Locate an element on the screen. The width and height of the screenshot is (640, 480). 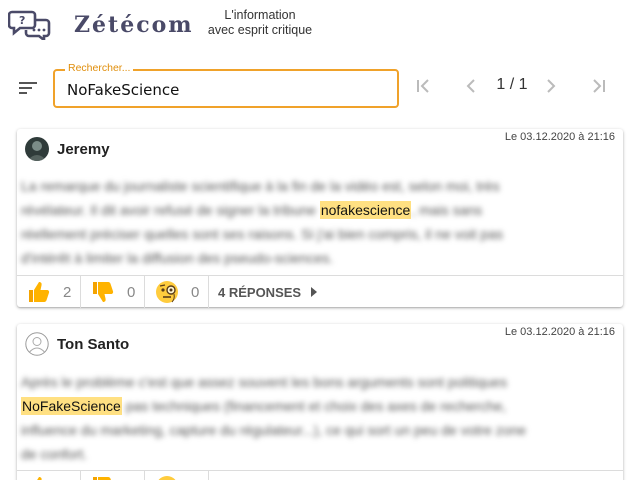
refute-count: 0 is located at coordinates (131, 292).